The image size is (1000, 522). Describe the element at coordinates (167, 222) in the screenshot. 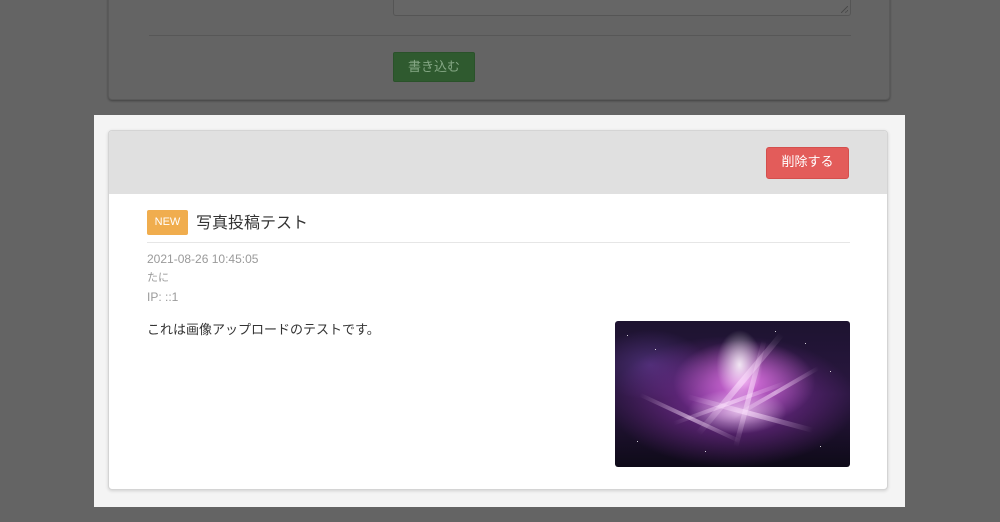

I see `new-badge: NEW` at that location.